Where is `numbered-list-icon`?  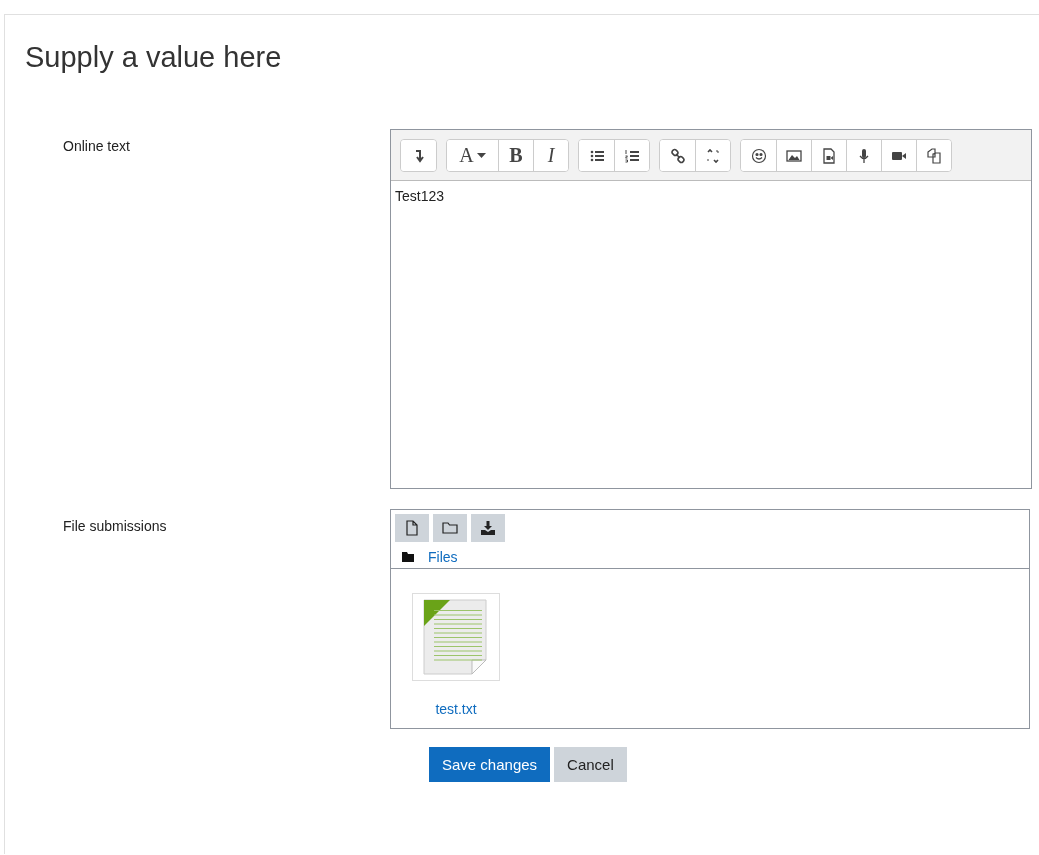
numbered-list-icon is located at coordinates (632, 155).